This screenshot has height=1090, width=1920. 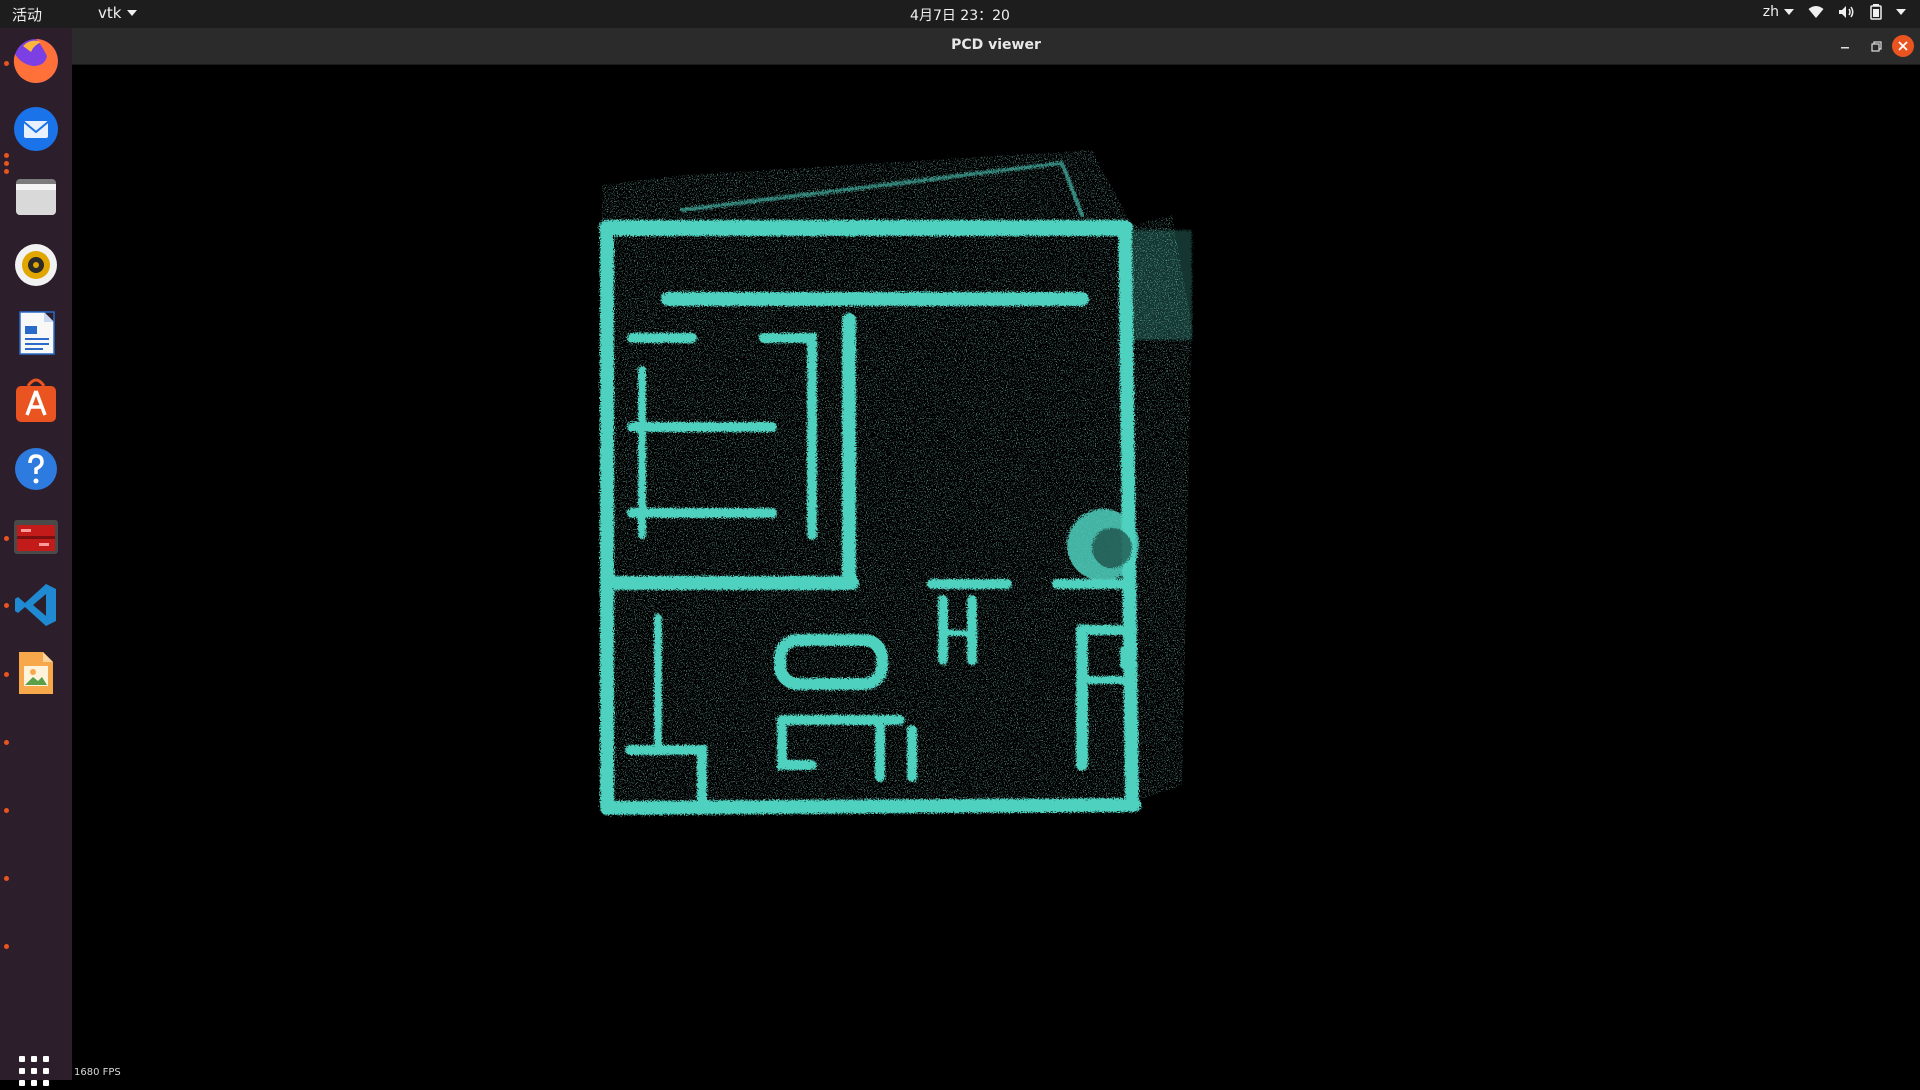 I want to click on software-center-icon, so click(x=36, y=401).